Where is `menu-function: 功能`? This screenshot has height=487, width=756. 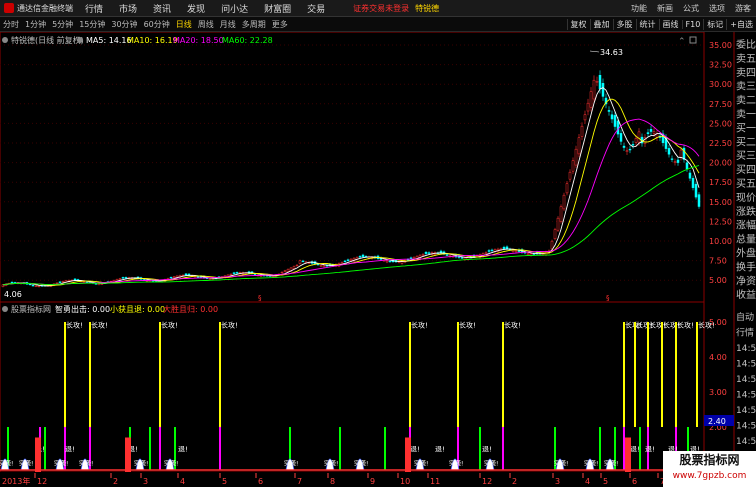
menu-function: 功能 is located at coordinates (639, 8).